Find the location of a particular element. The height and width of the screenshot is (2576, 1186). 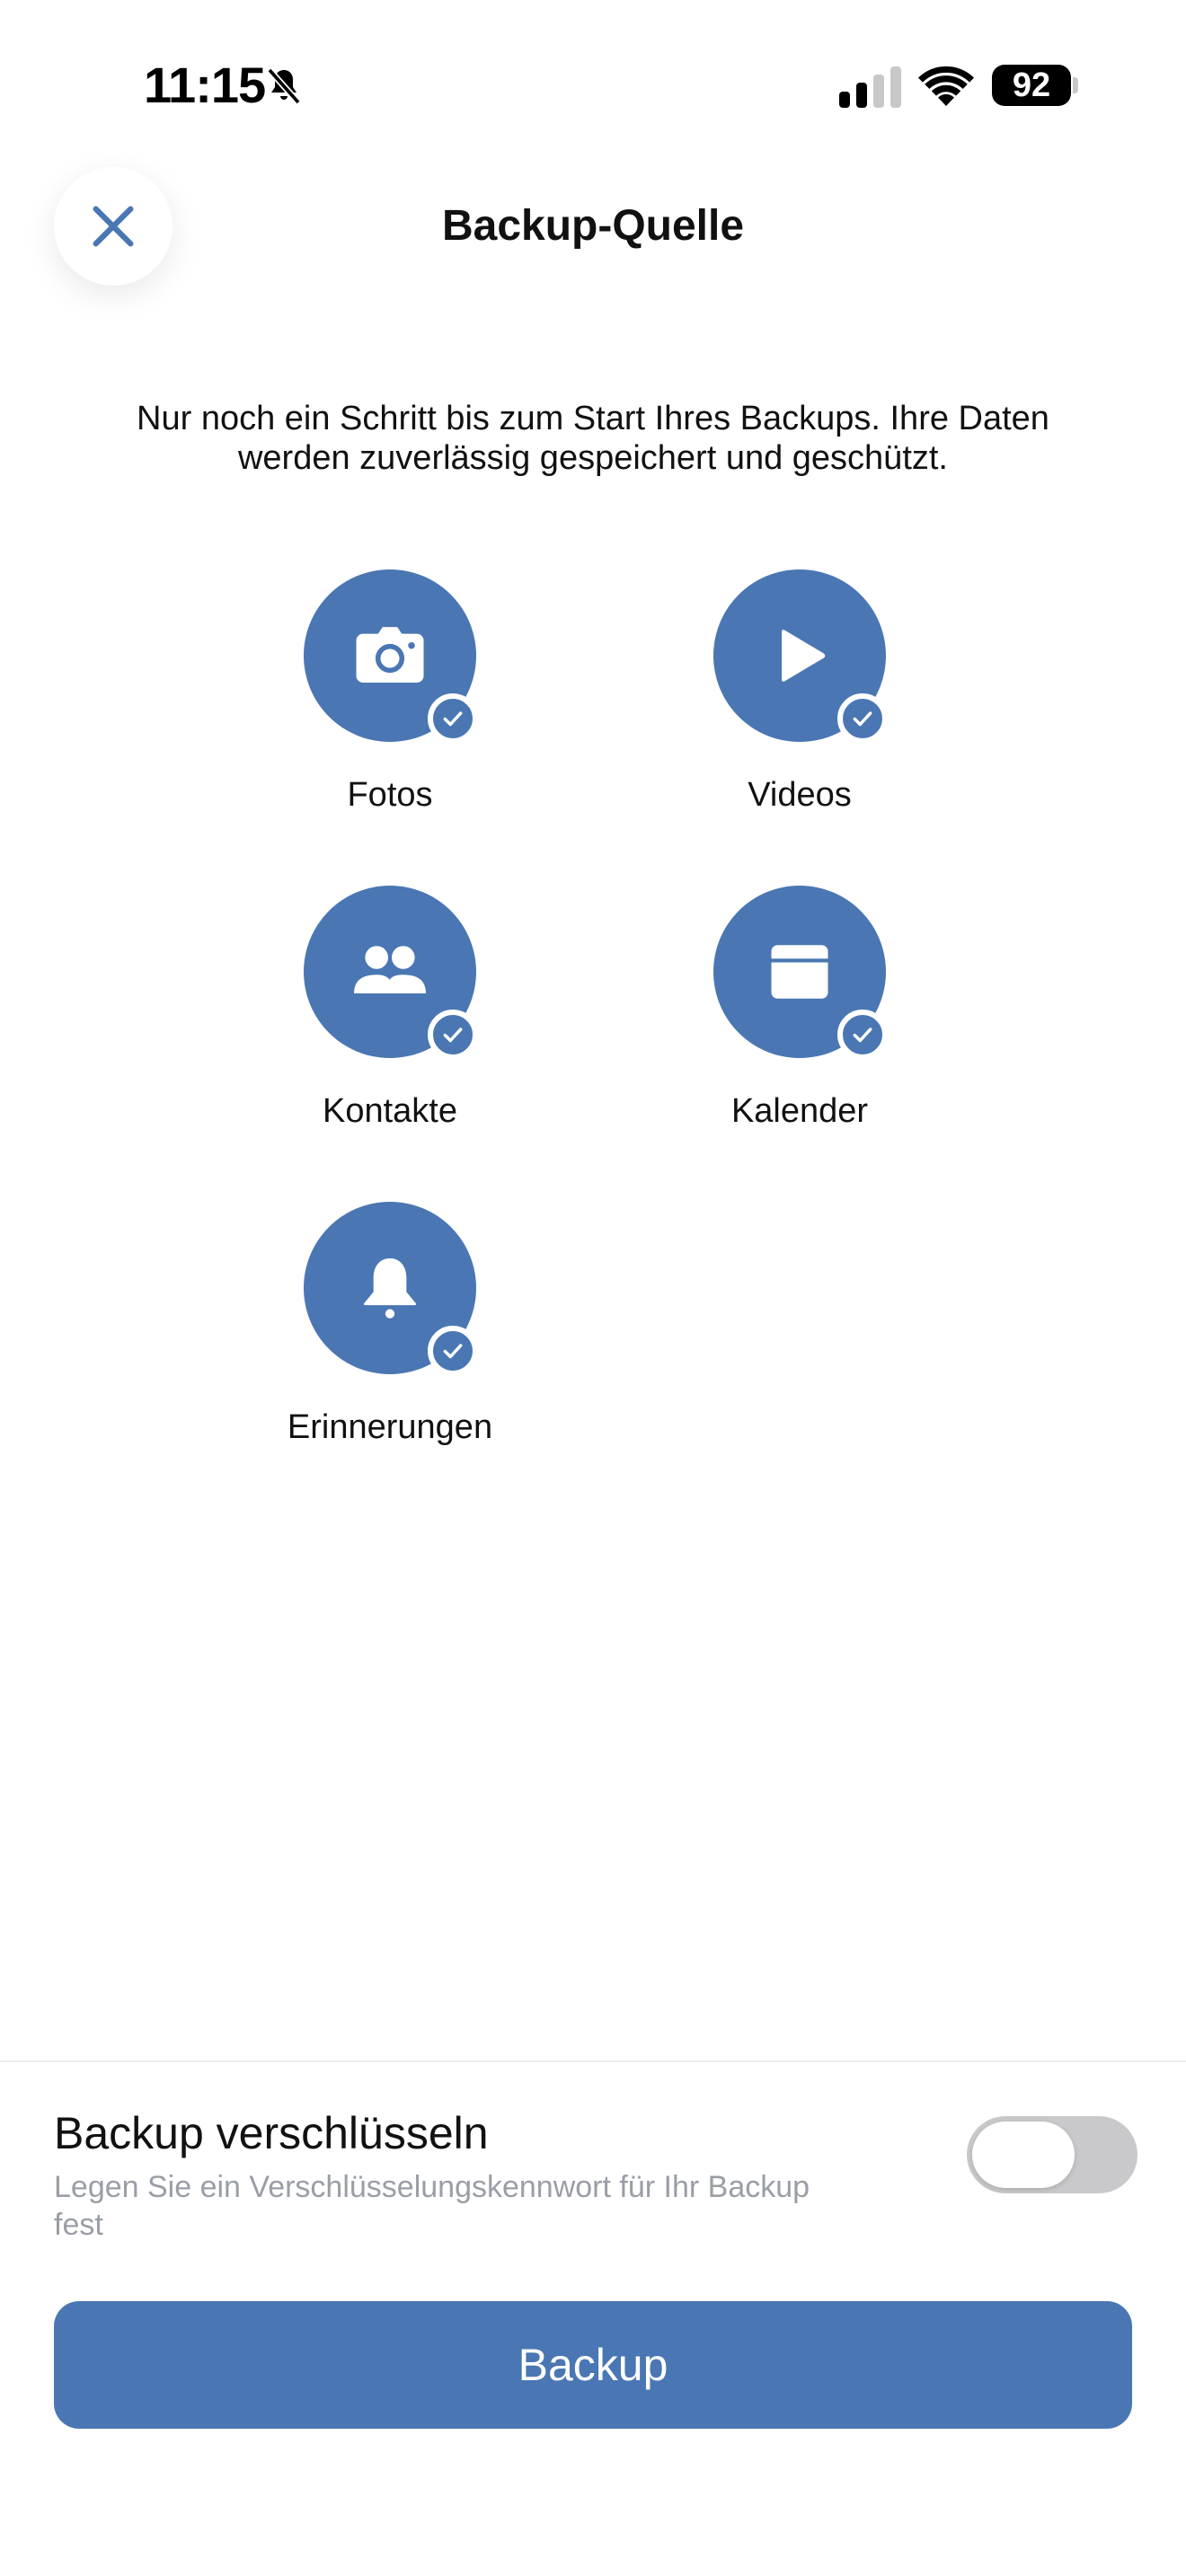

source-videos-circle is located at coordinates (800, 656).